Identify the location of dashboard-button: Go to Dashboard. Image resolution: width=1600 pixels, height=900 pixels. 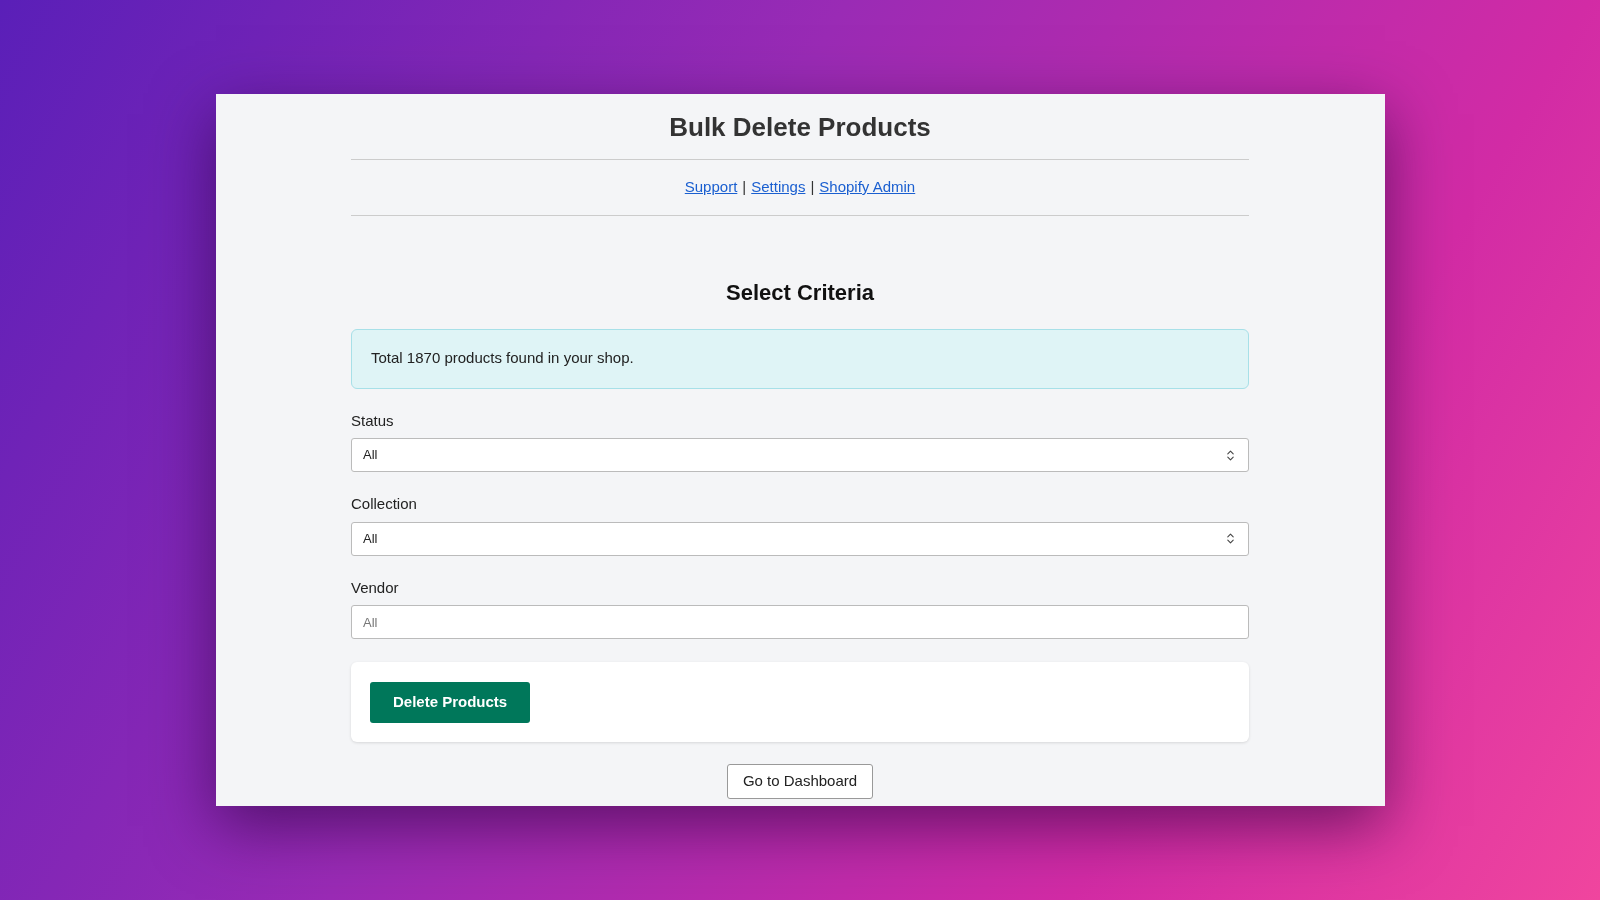
(800, 781).